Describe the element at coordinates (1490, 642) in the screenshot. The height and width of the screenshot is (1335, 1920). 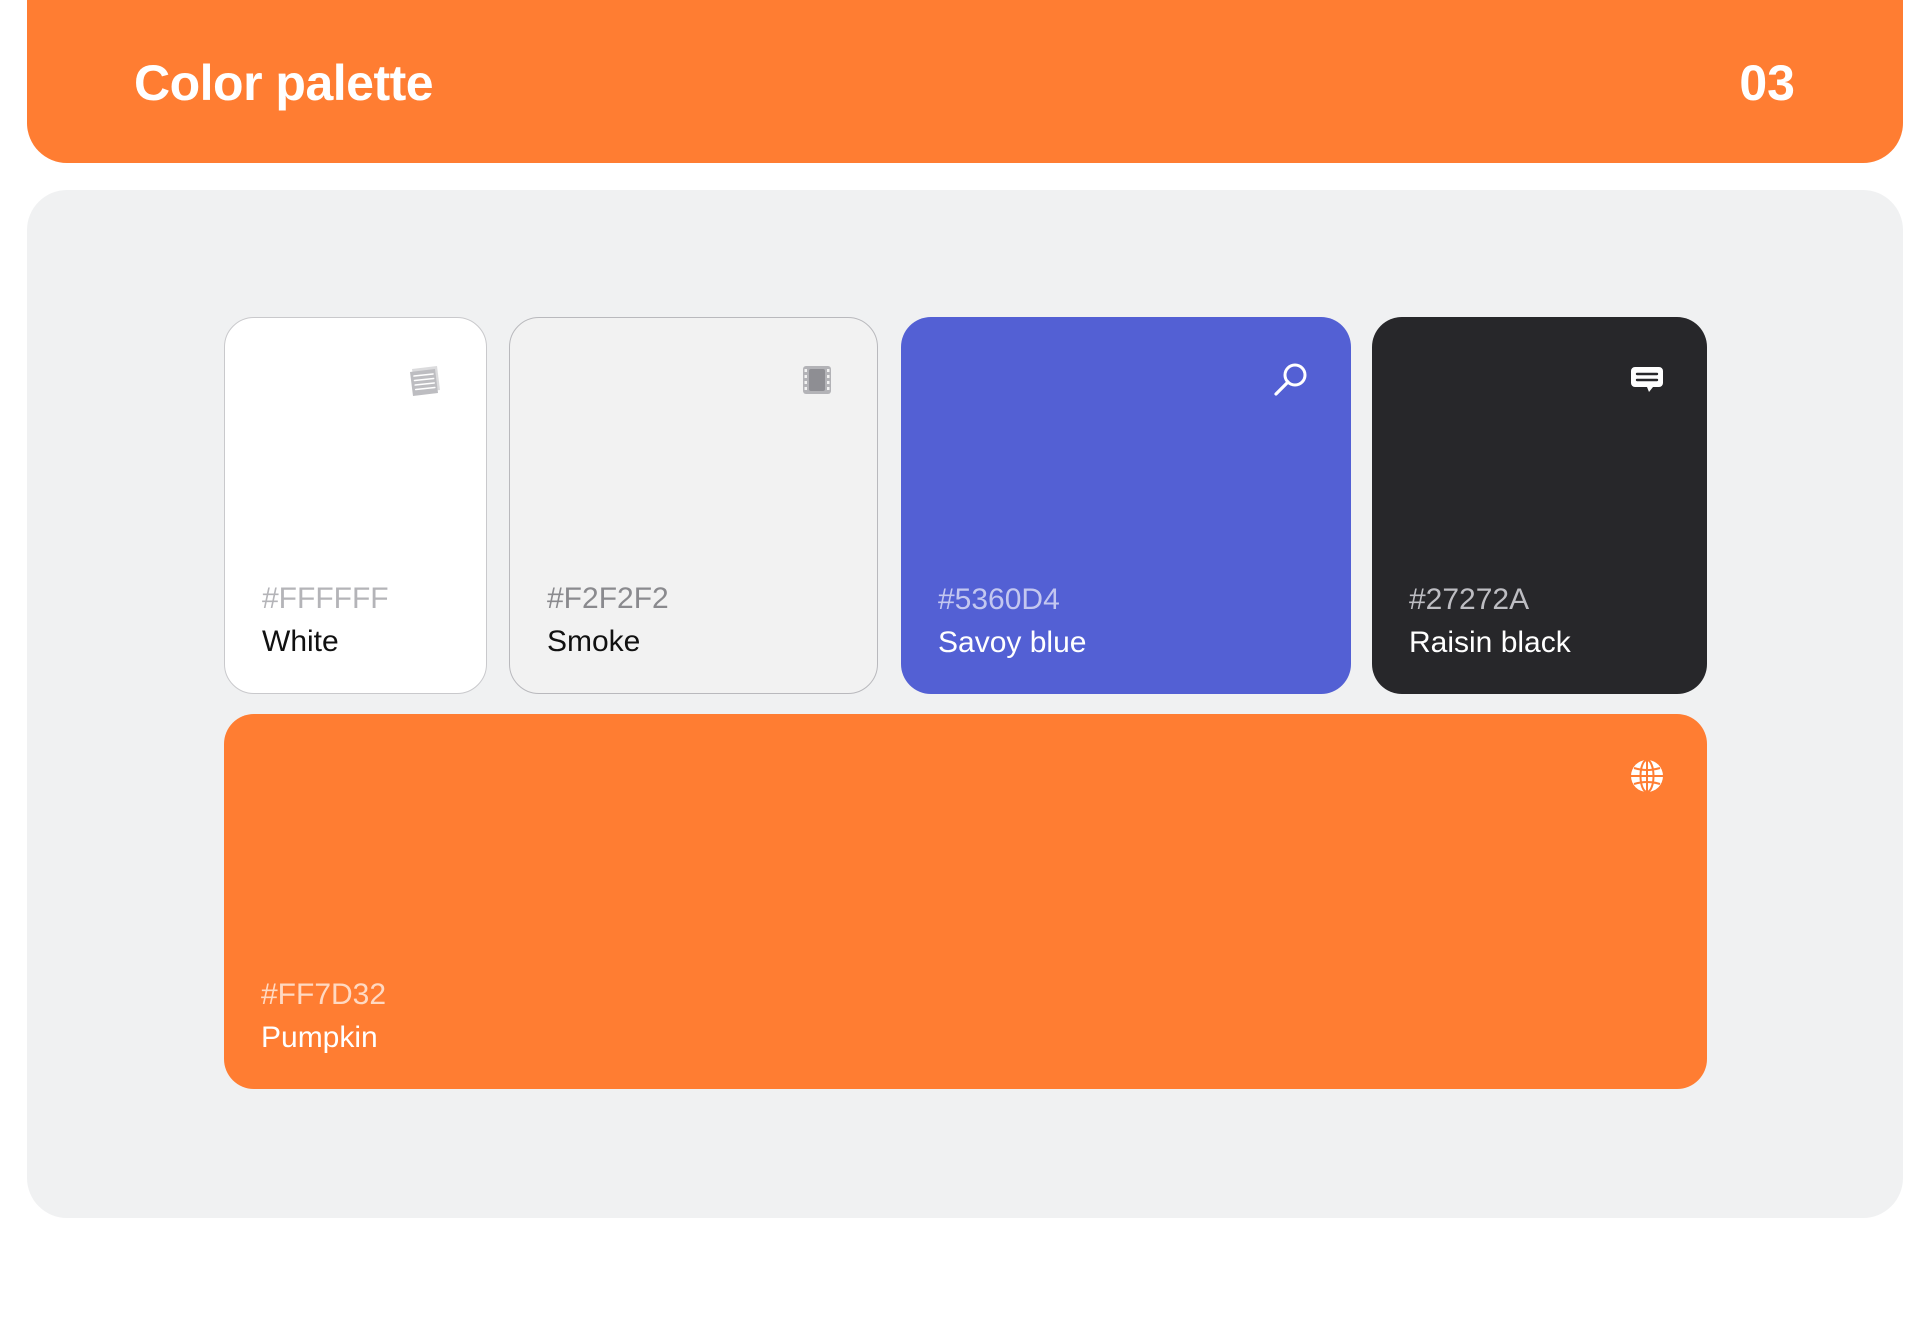
I see `swatch-name: Raisin black` at that location.